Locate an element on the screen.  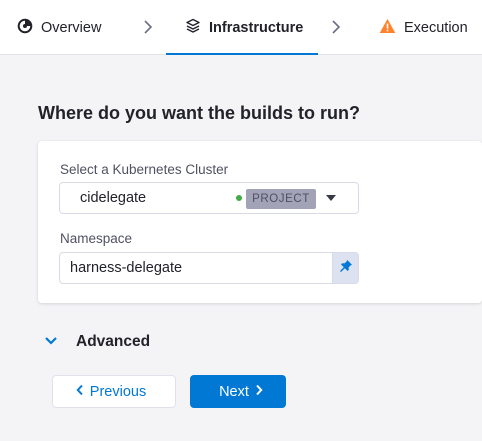
tab-overview: Overview is located at coordinates (59, 27).